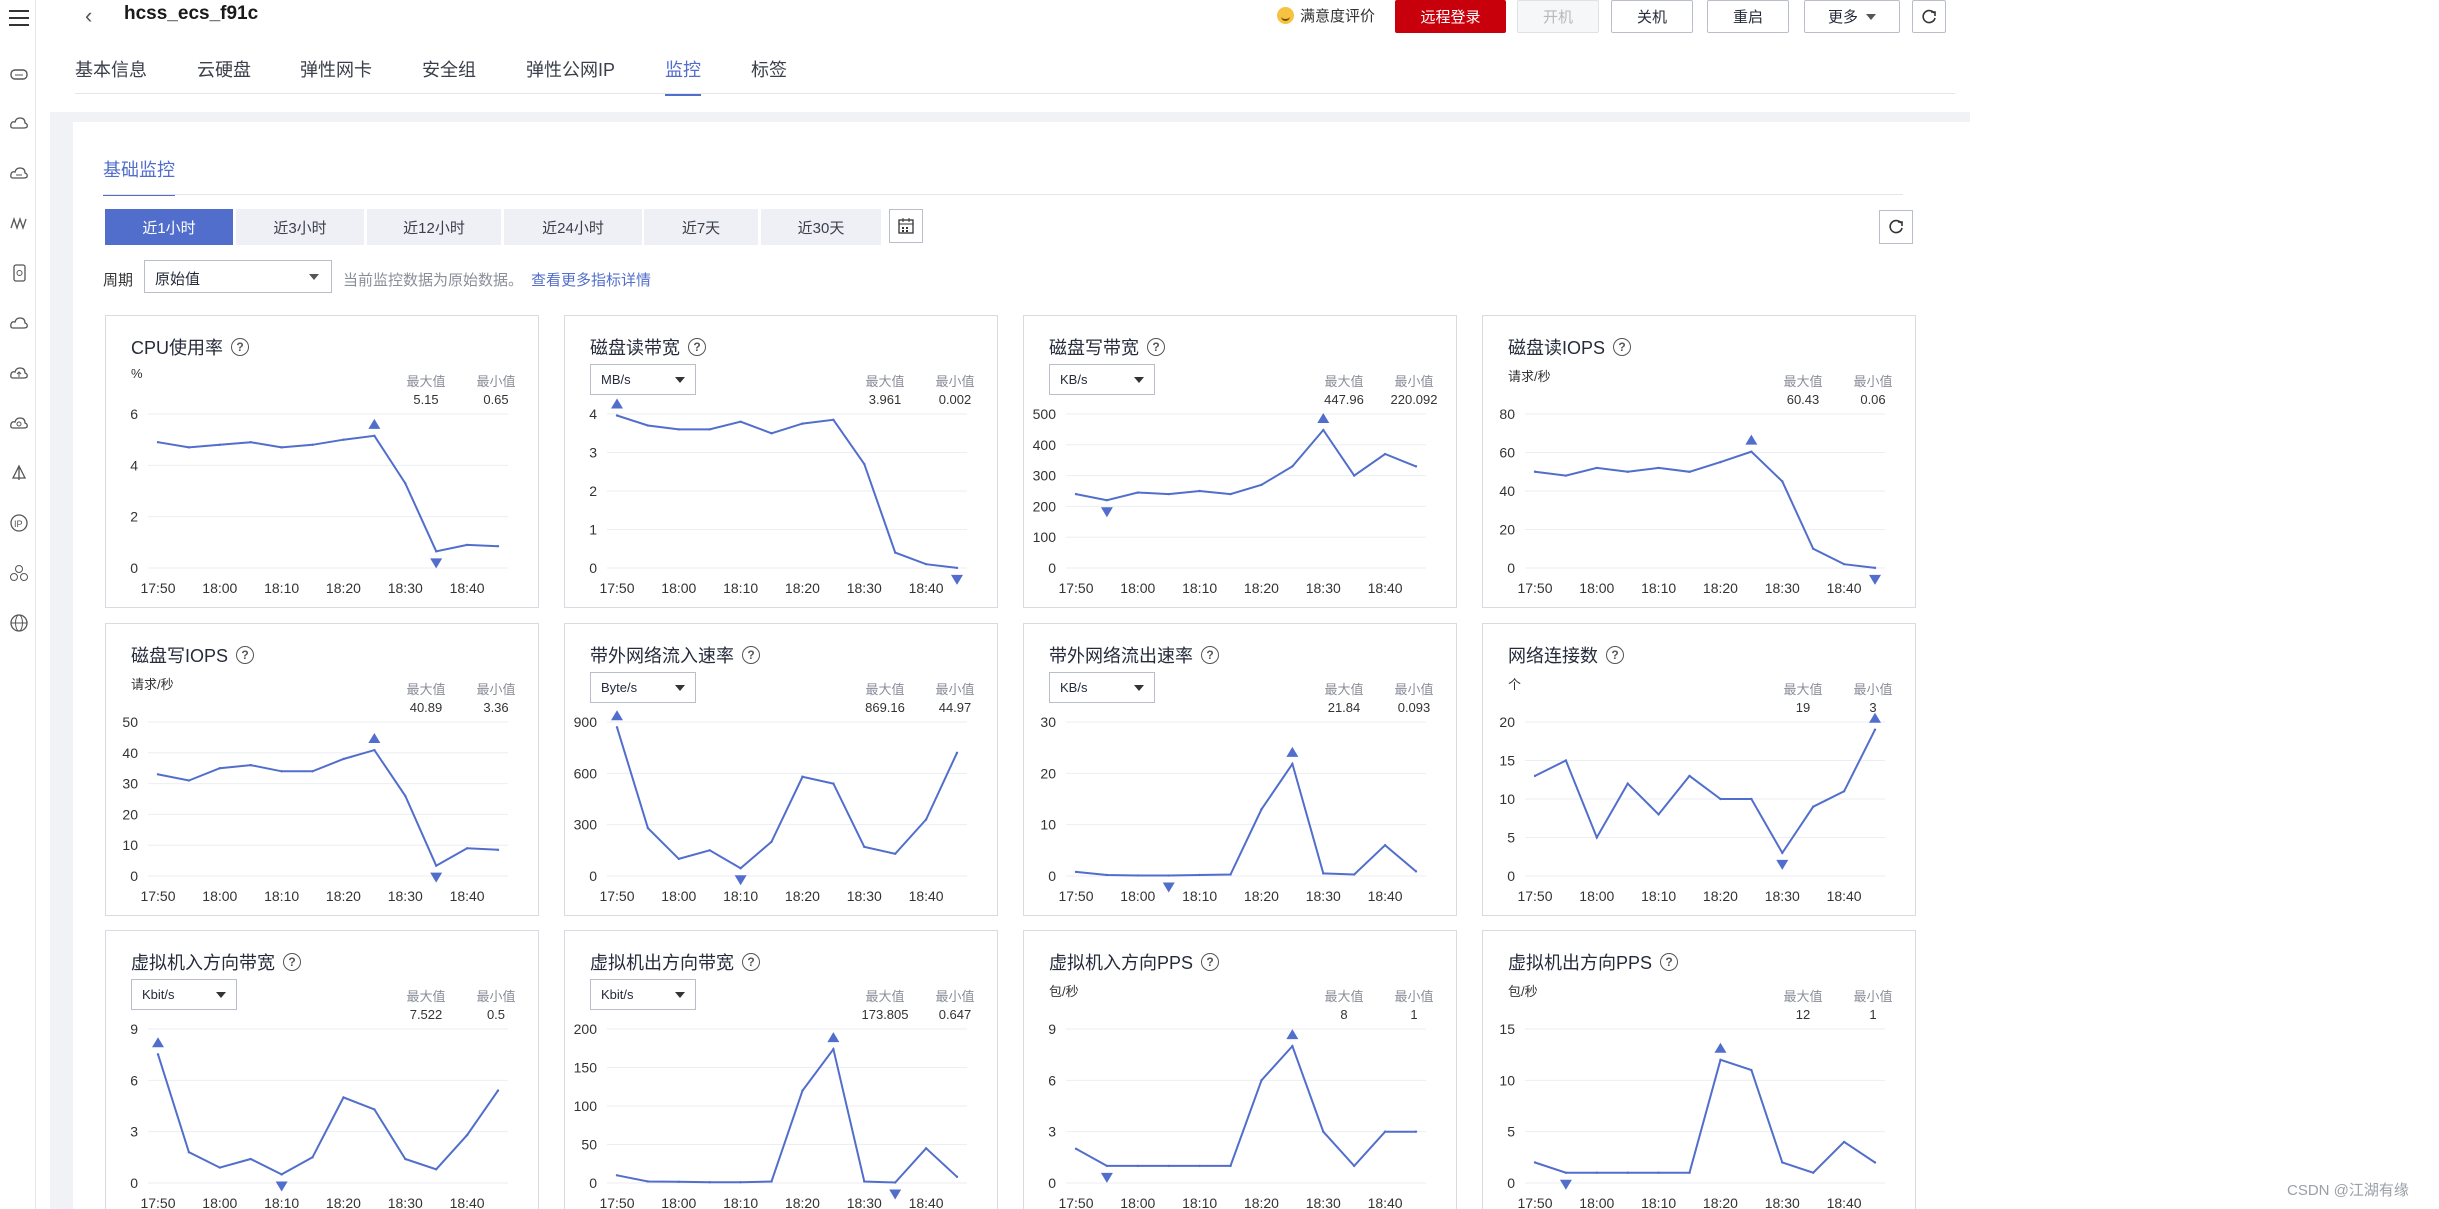 The image size is (2439, 1209). What do you see at coordinates (169, 227) in the screenshot?
I see `range-1h: 近1小时` at bounding box center [169, 227].